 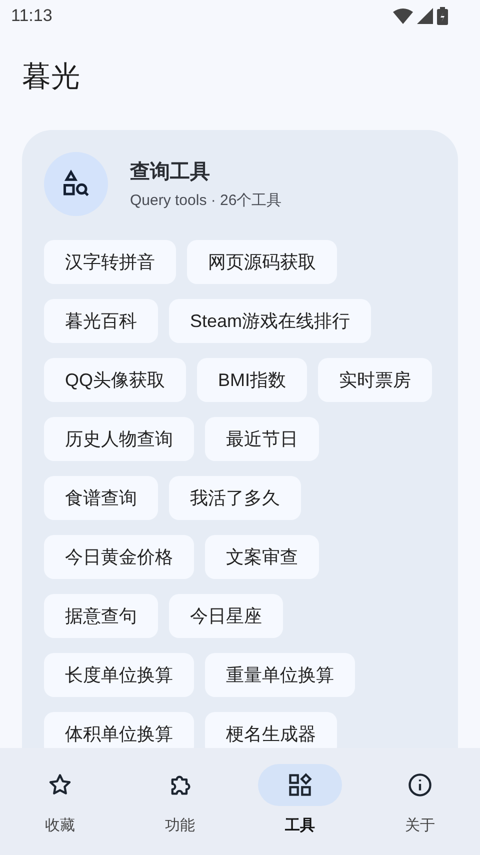 I want to click on tool-chip: 我活了多久, so click(x=235, y=498).